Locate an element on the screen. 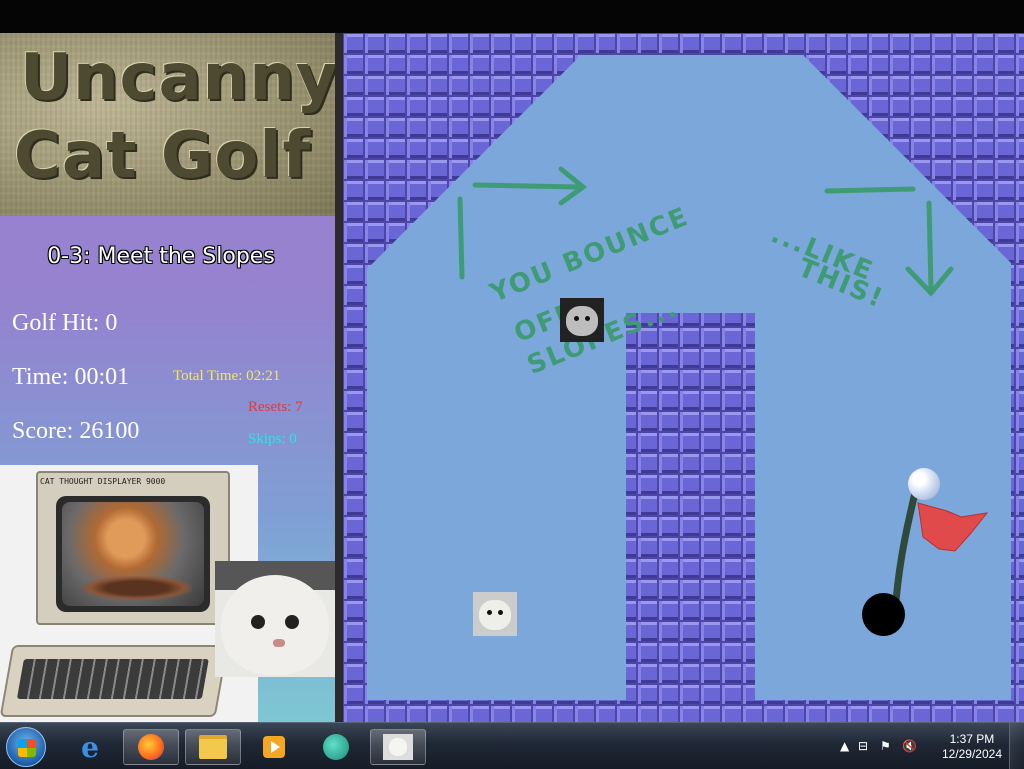 The image size is (1024, 769). firefox-icon is located at coordinates (151, 747).